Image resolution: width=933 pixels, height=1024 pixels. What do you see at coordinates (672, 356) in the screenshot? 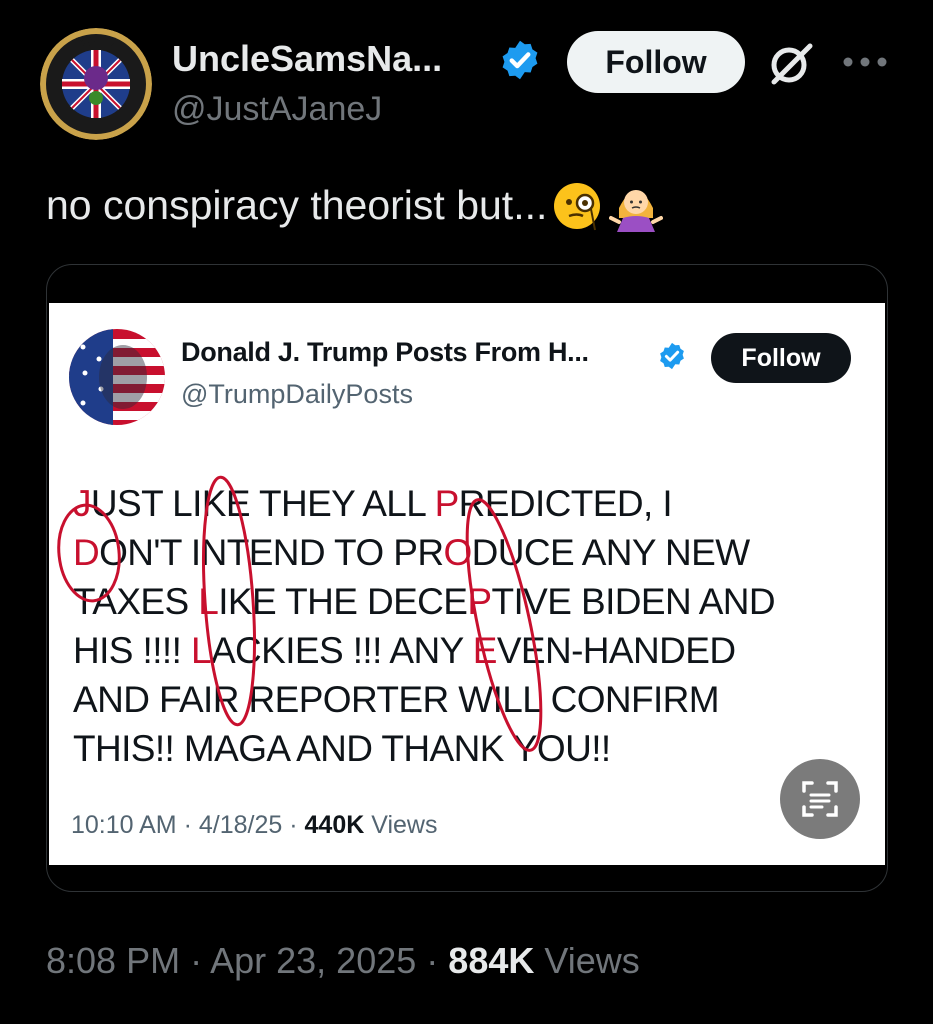
I see `embedded-verified-badge-icon` at bounding box center [672, 356].